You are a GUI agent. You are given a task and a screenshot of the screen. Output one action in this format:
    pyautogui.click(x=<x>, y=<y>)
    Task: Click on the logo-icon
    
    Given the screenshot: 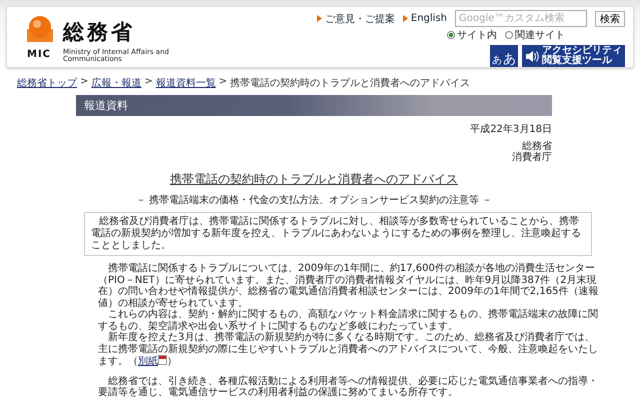 What is the action you would take?
    pyautogui.click(x=40, y=29)
    